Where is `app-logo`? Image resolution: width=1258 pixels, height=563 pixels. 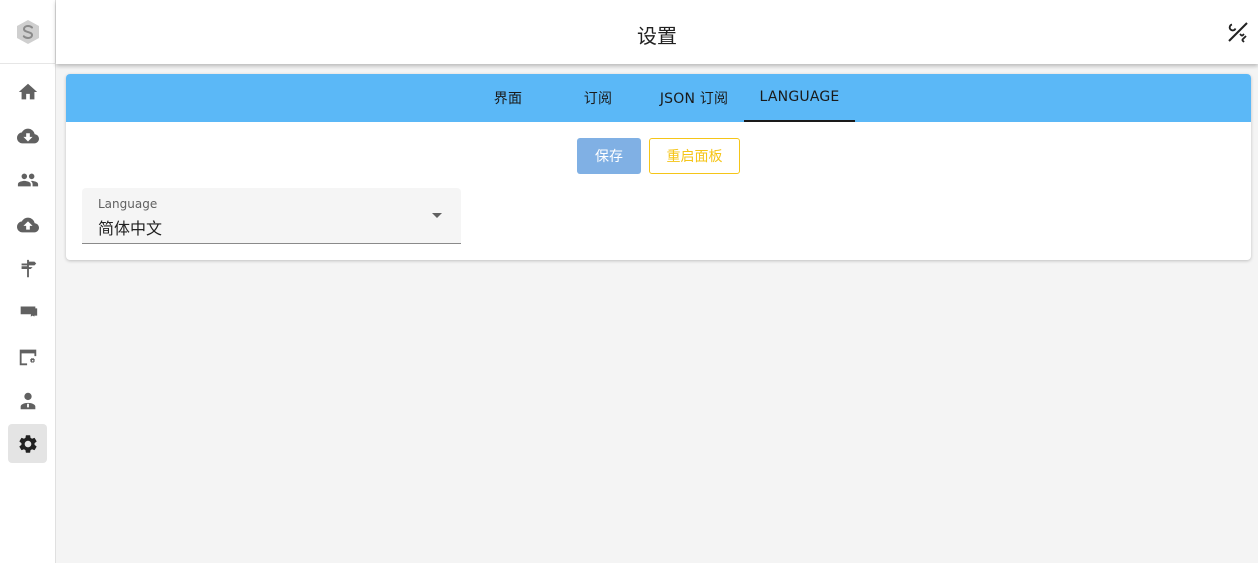 app-logo is located at coordinates (28, 32).